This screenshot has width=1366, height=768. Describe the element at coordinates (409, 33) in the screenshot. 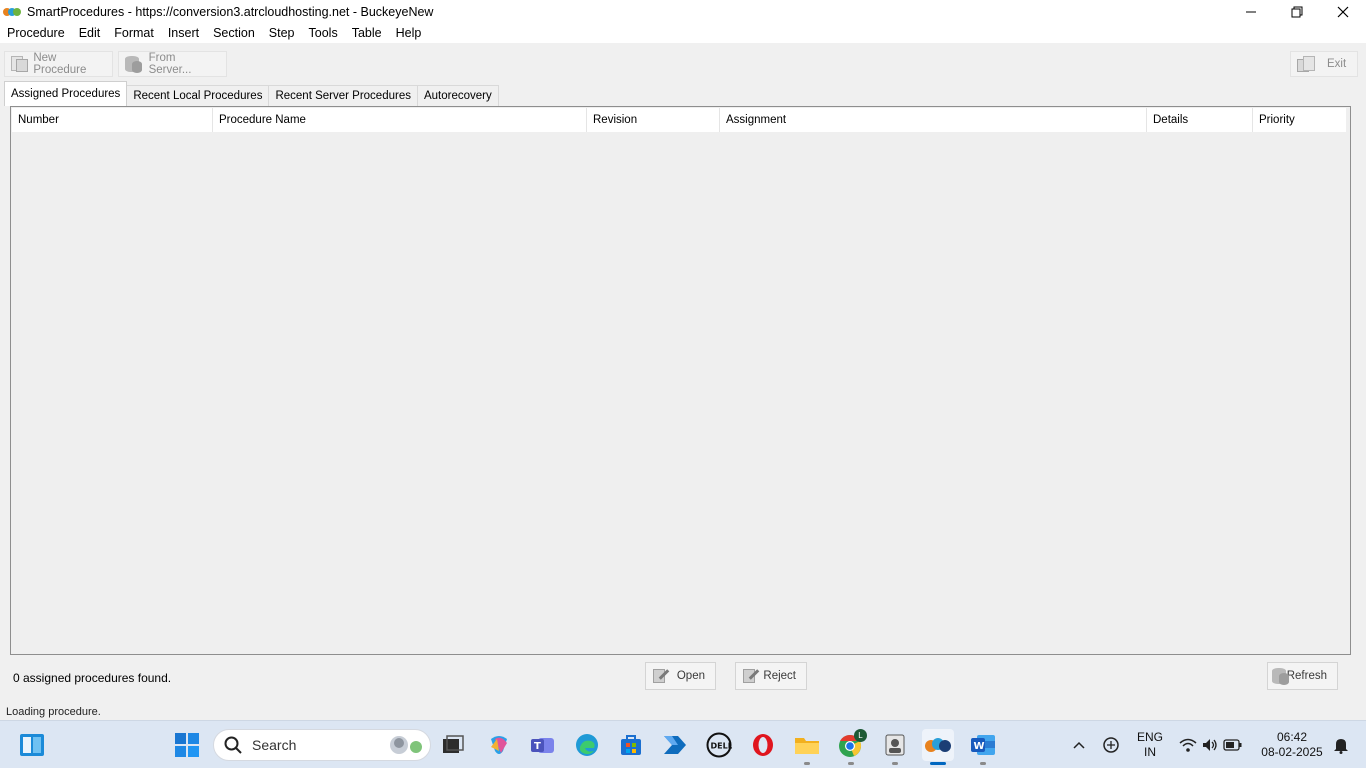

I see `menu-help: Help` at that location.